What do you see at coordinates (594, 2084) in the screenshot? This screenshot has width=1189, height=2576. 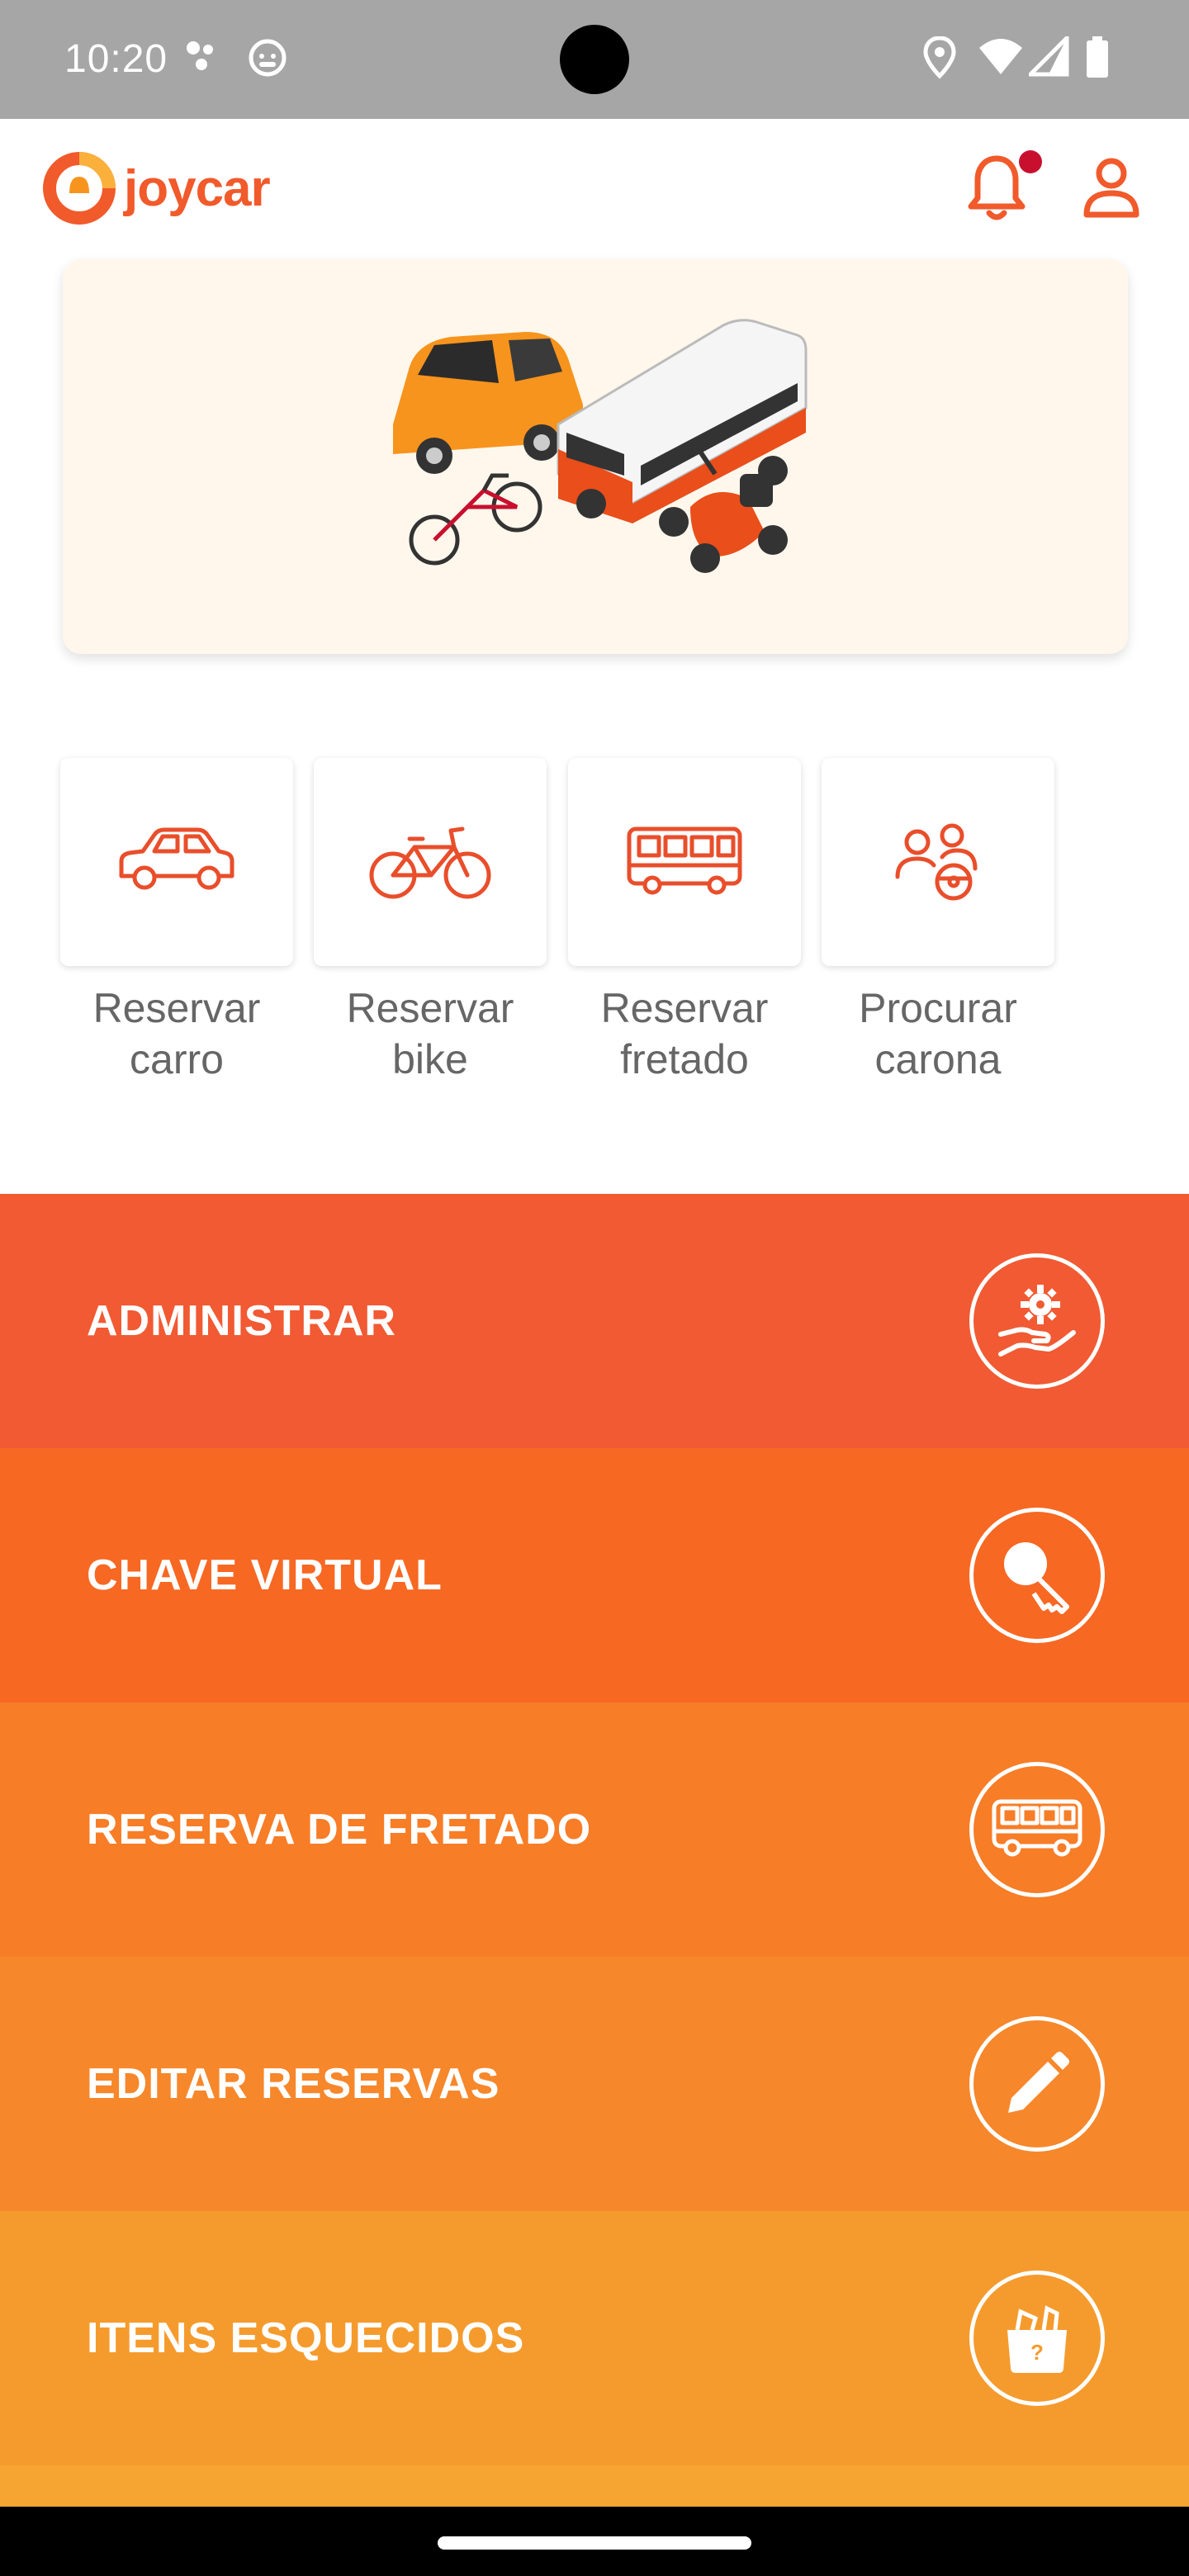 I see `menu-editar-reservas: EDITAR RESERVAS` at bounding box center [594, 2084].